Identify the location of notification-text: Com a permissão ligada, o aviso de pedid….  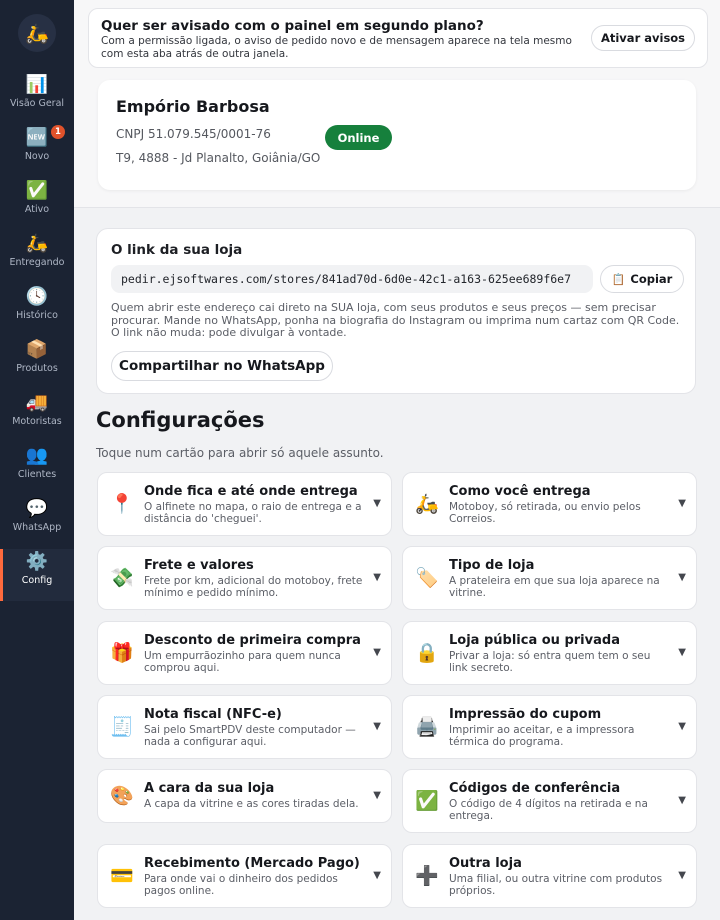
(336, 47).